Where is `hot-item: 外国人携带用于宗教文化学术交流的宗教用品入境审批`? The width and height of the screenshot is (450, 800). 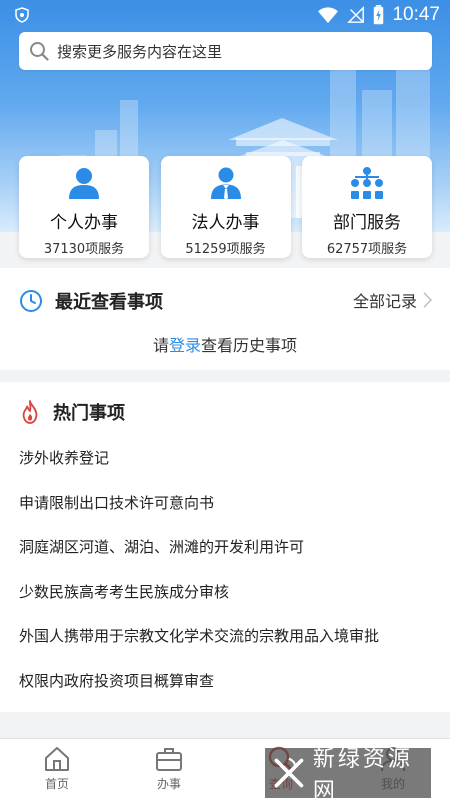
hot-item: 外国人携带用于宗教文化学术交流的宗教用品入境审批 is located at coordinates (199, 642).